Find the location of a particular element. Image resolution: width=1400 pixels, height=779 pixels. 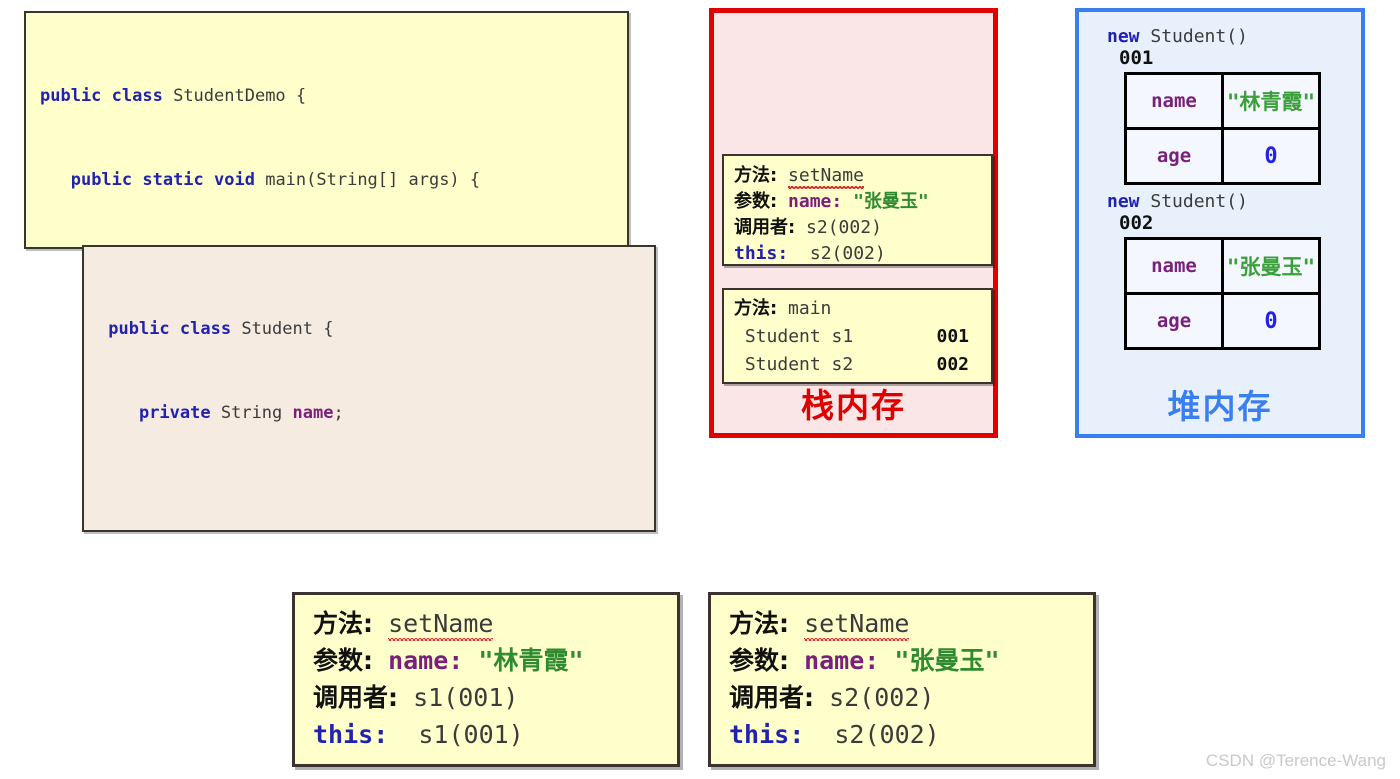

heap-object-001: new Student() 001 name "林青霞" age 0 is located at coordinates (1220, 105).